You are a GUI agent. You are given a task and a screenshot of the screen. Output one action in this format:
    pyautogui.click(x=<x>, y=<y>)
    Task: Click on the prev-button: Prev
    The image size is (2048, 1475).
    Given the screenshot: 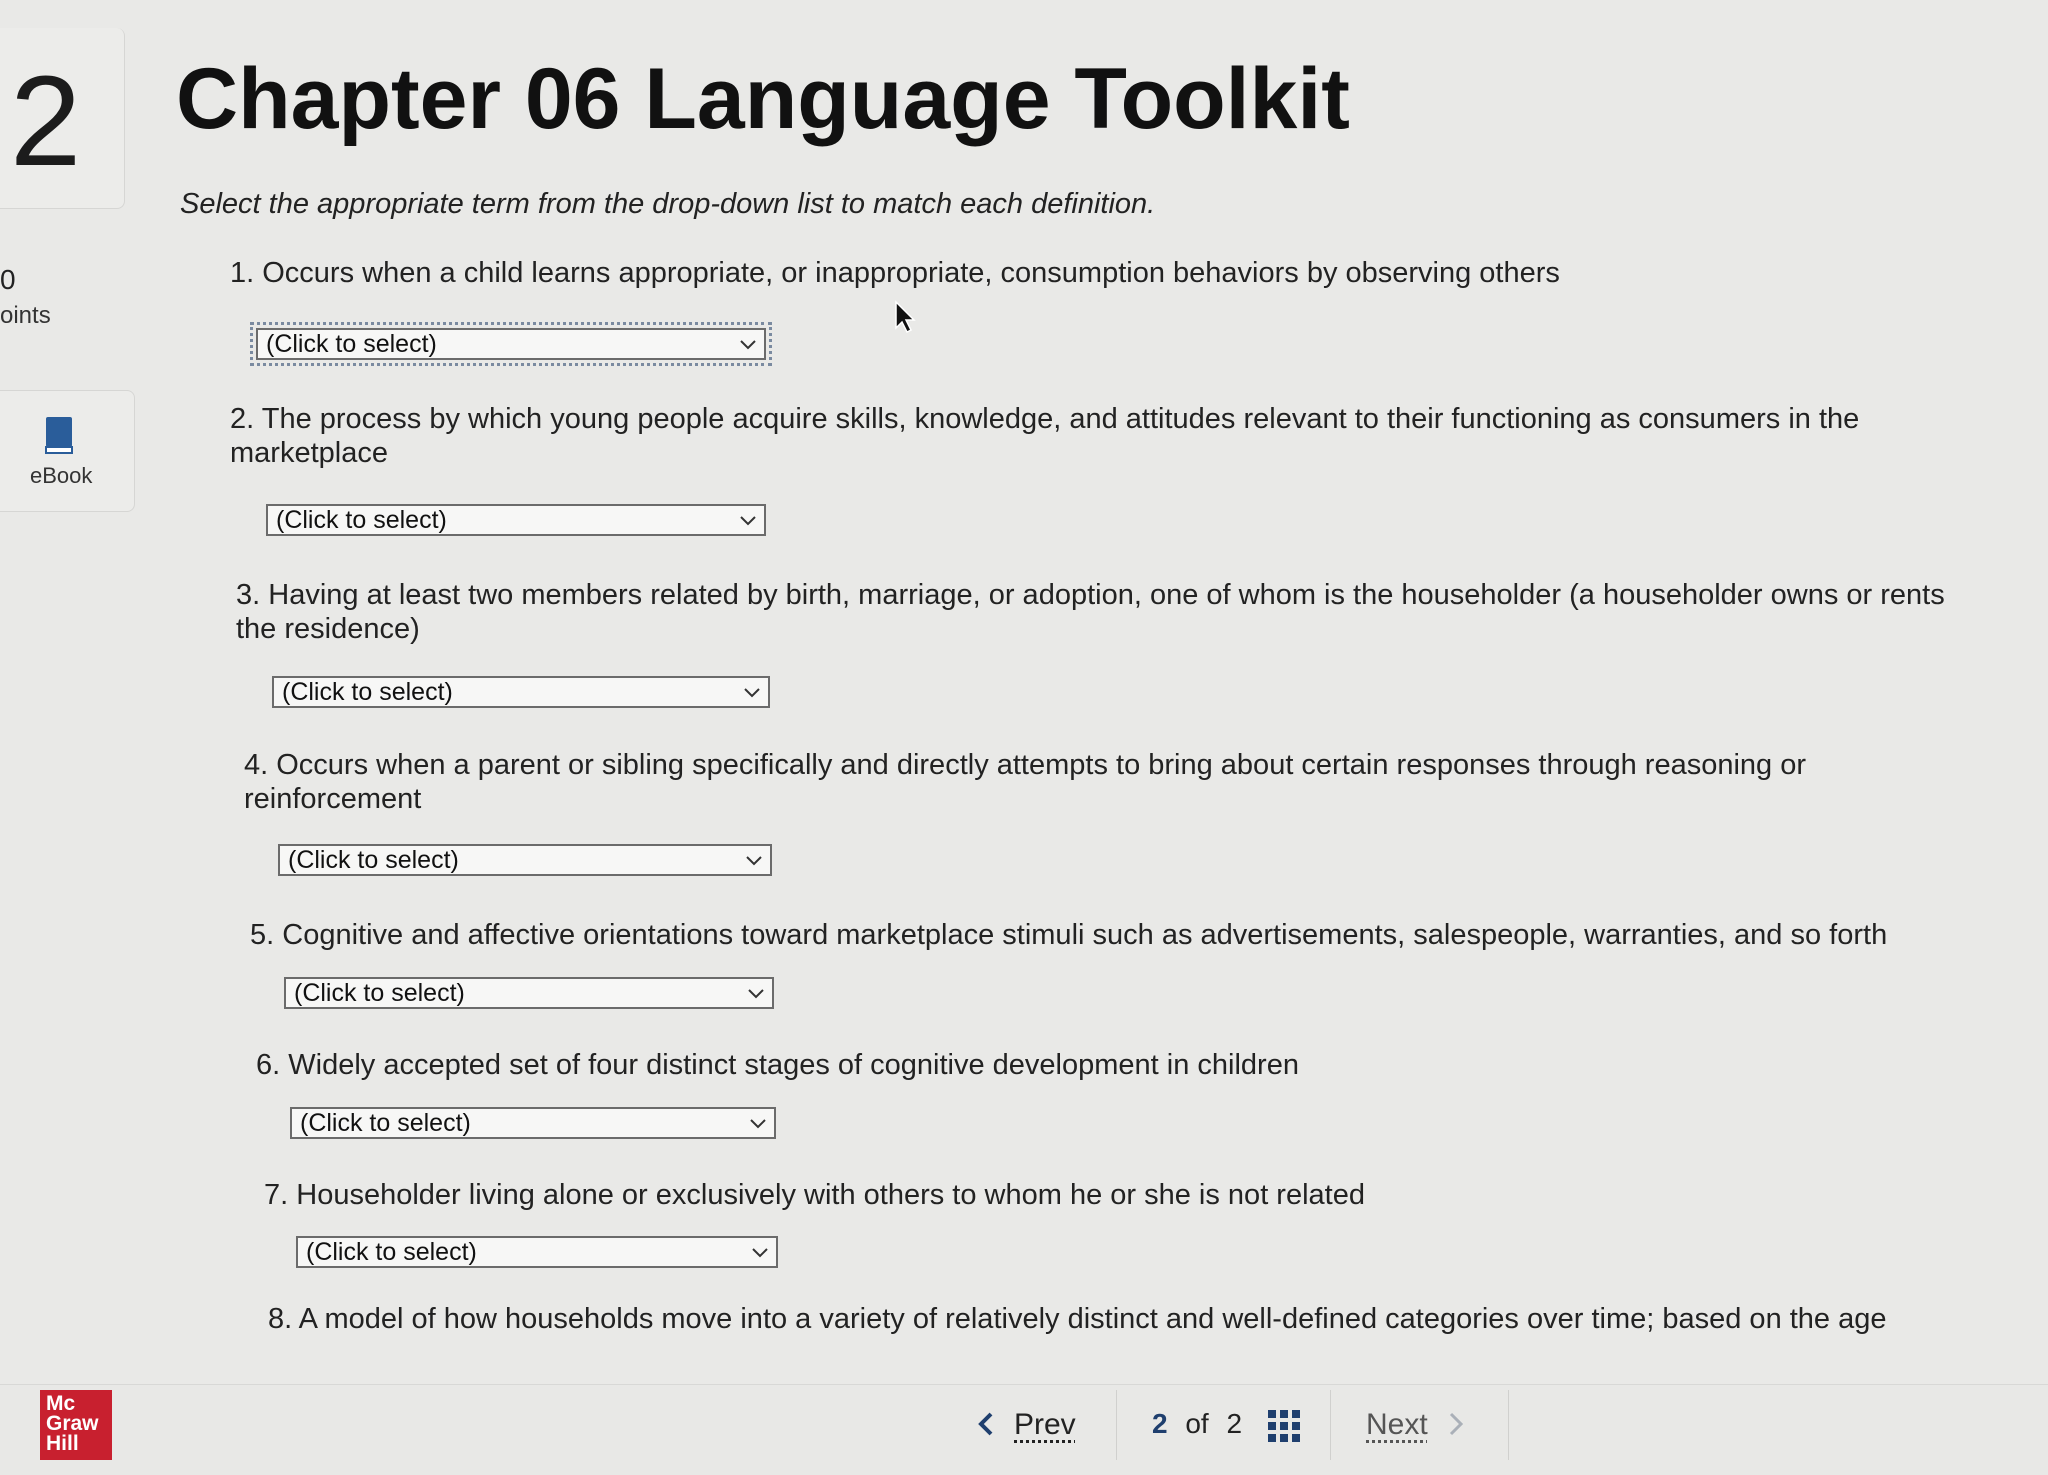 What is the action you would take?
    pyautogui.click(x=1026, y=1425)
    